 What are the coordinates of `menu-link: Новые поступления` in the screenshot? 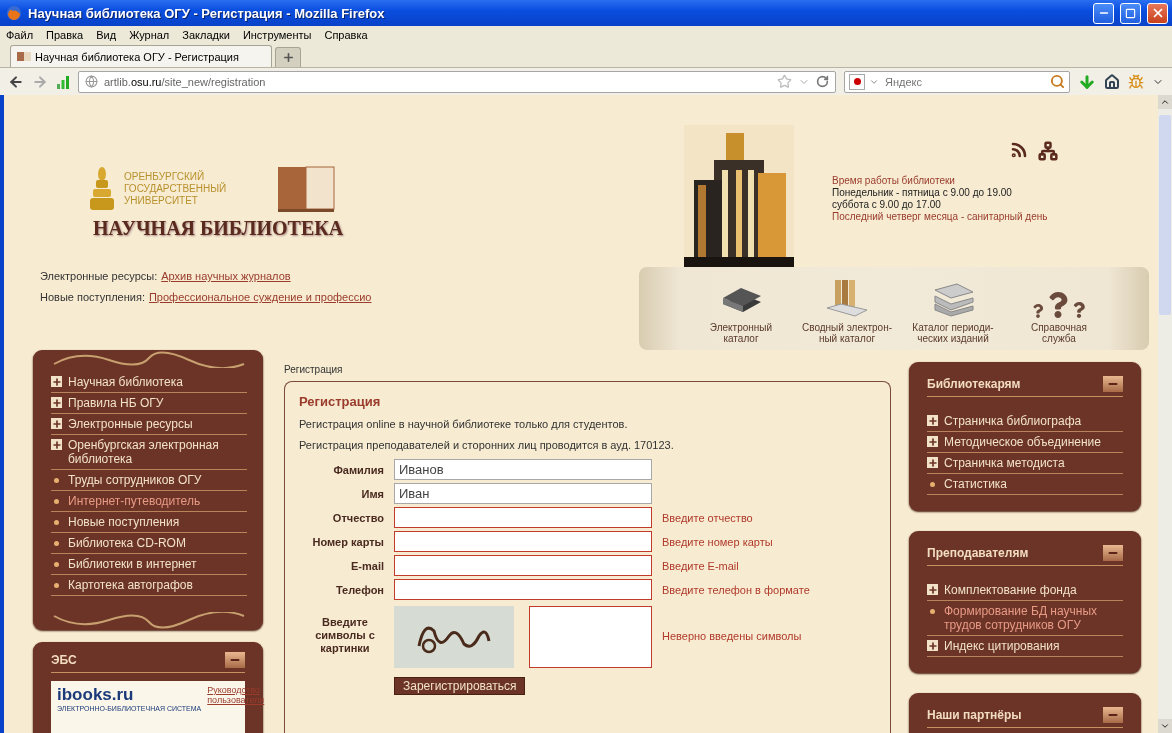 It's located at (149, 522).